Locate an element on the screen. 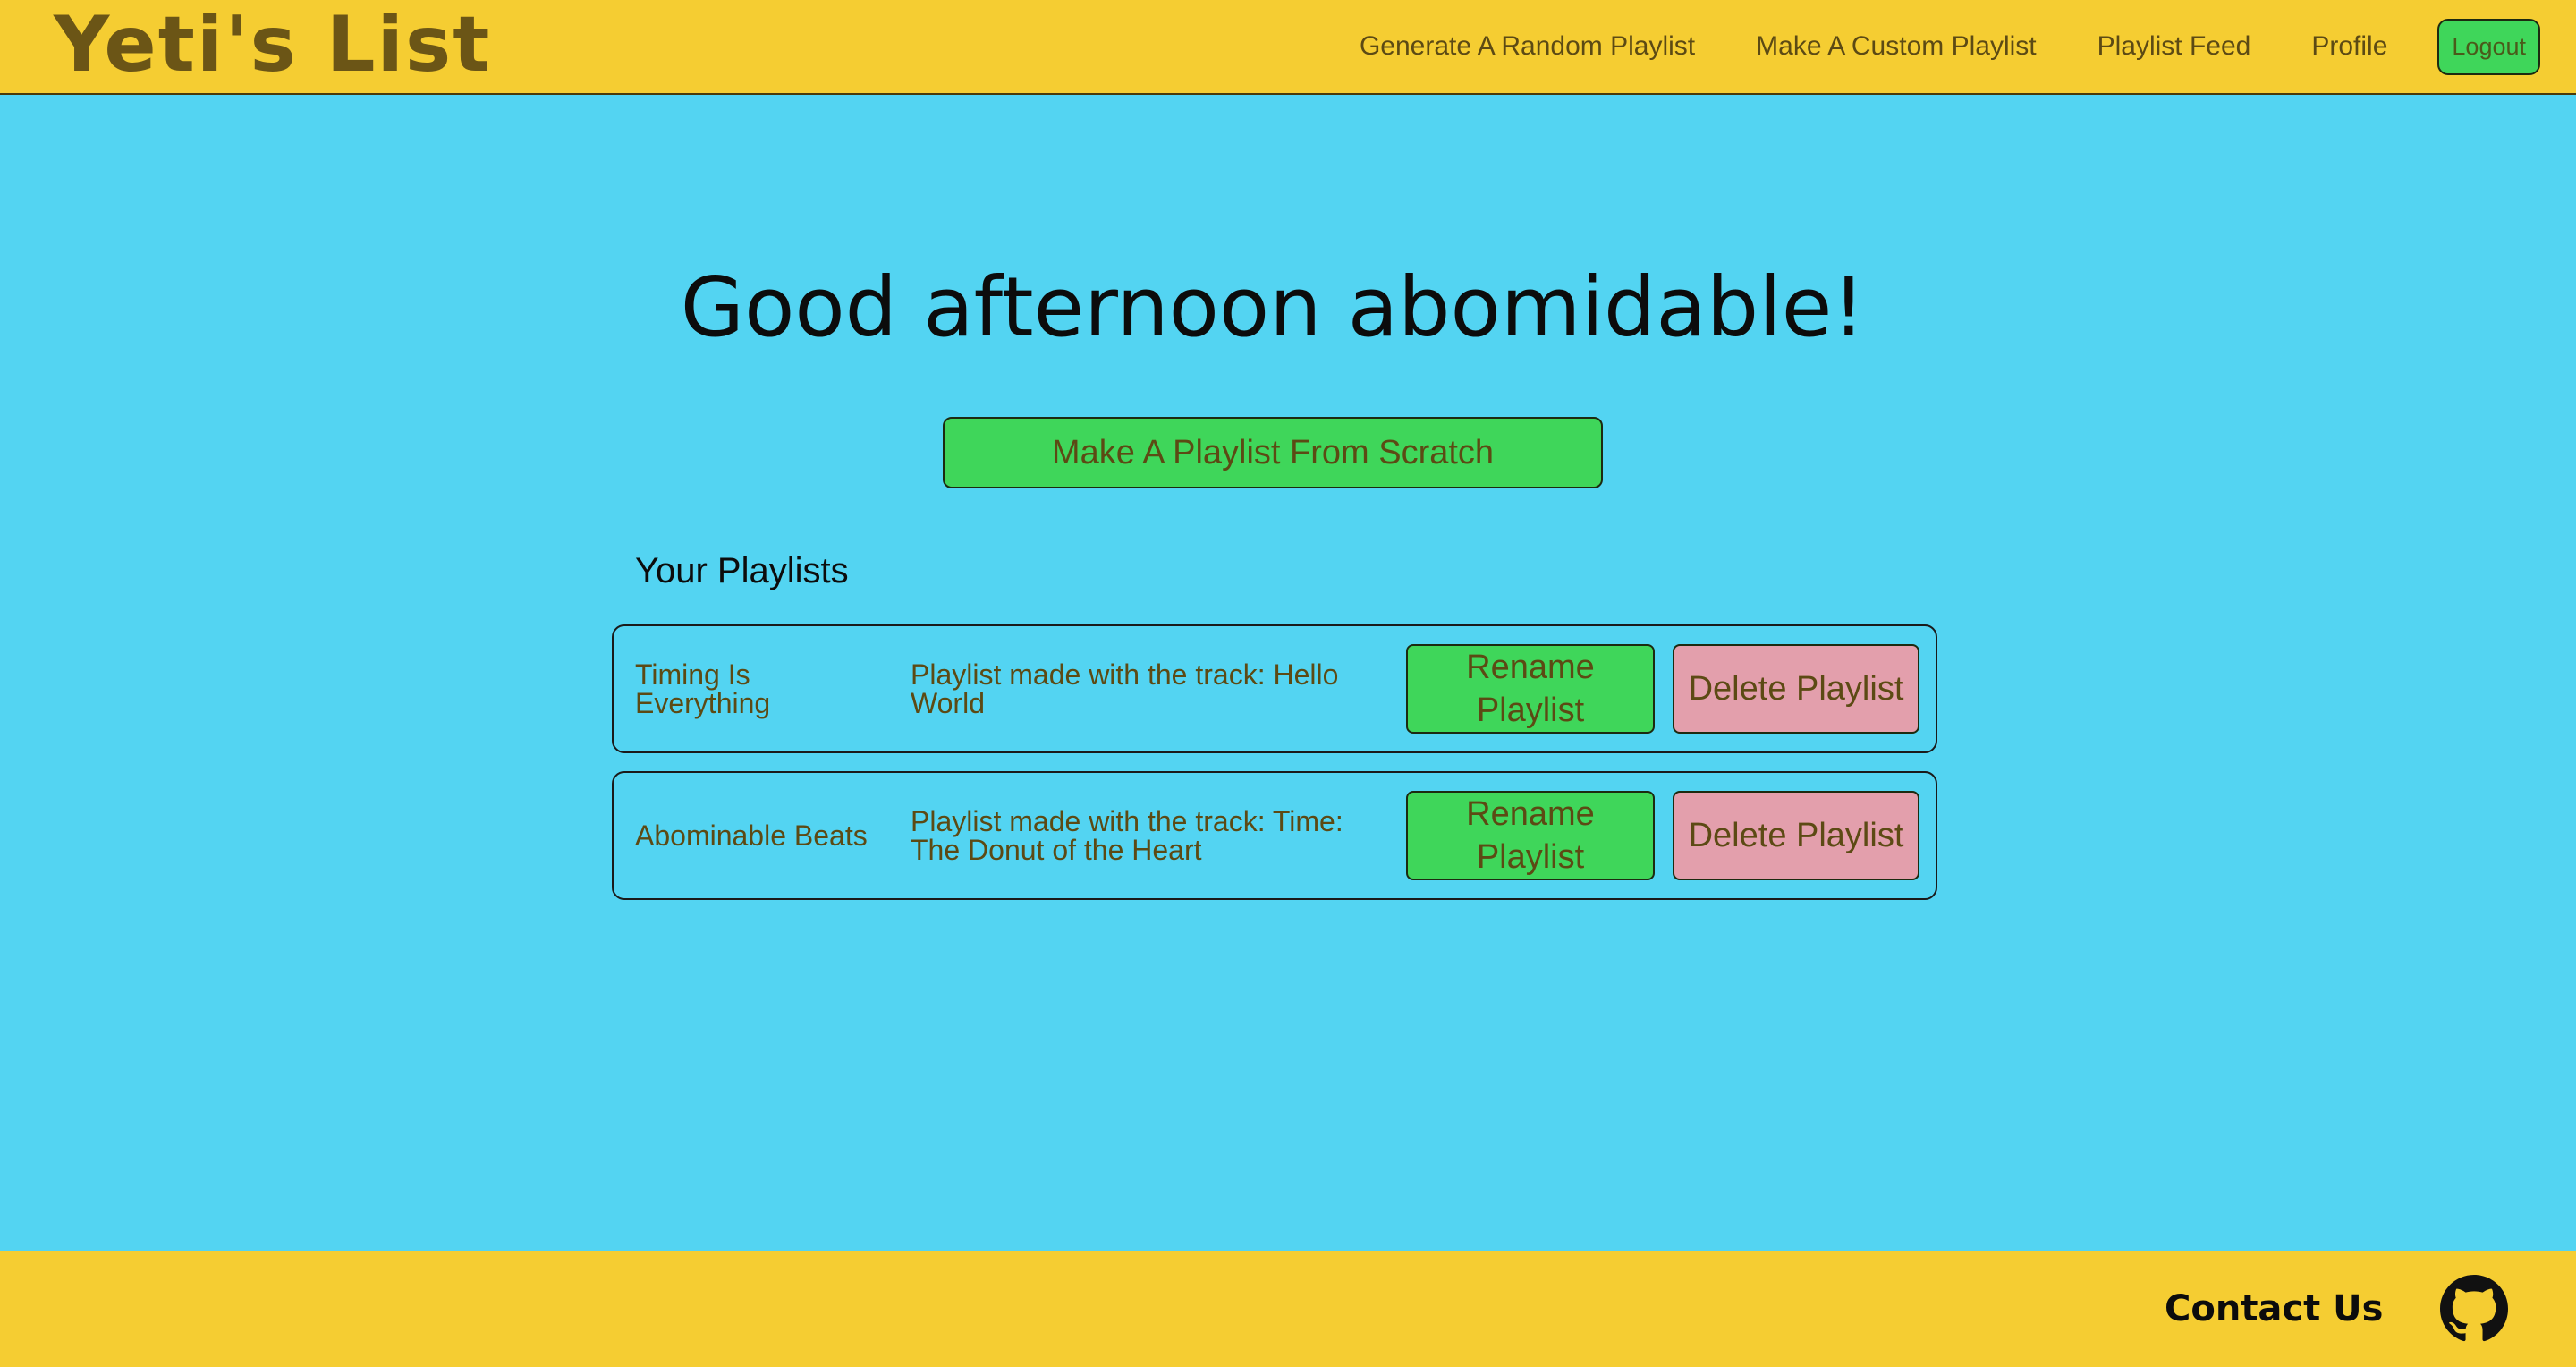  nav-playlist-feed: Playlist Feed is located at coordinates (2174, 46).